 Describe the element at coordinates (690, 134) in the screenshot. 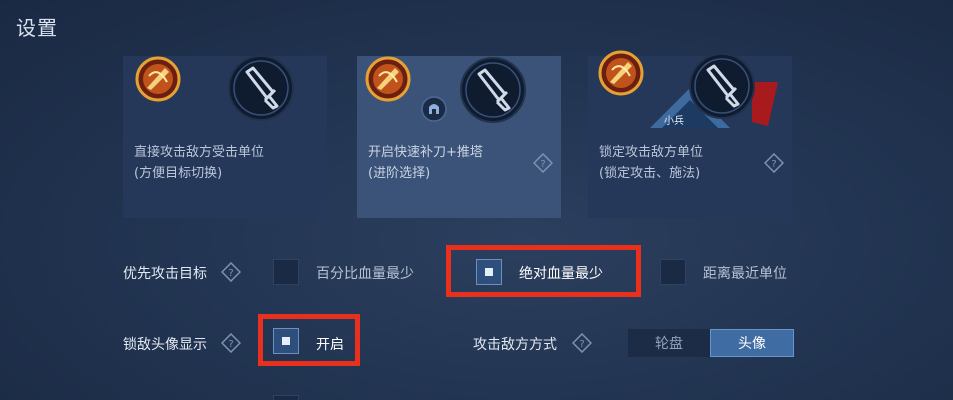

I see `attack-mode-card-lock: 小兵 锁定攻击敌方单位 (锁定攻击、施法) ?` at that location.